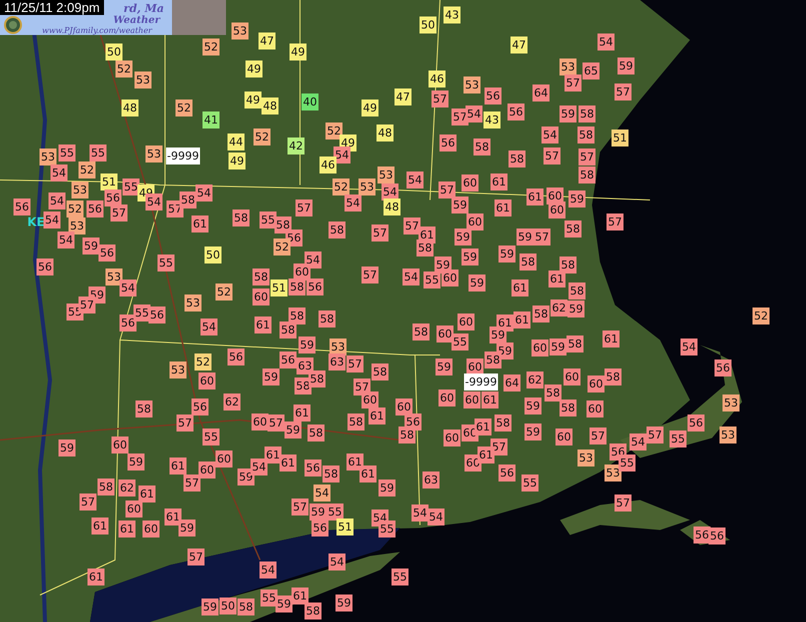 The width and height of the screenshot is (806, 622). I want to click on temperature-label: 65, so click(591, 71).